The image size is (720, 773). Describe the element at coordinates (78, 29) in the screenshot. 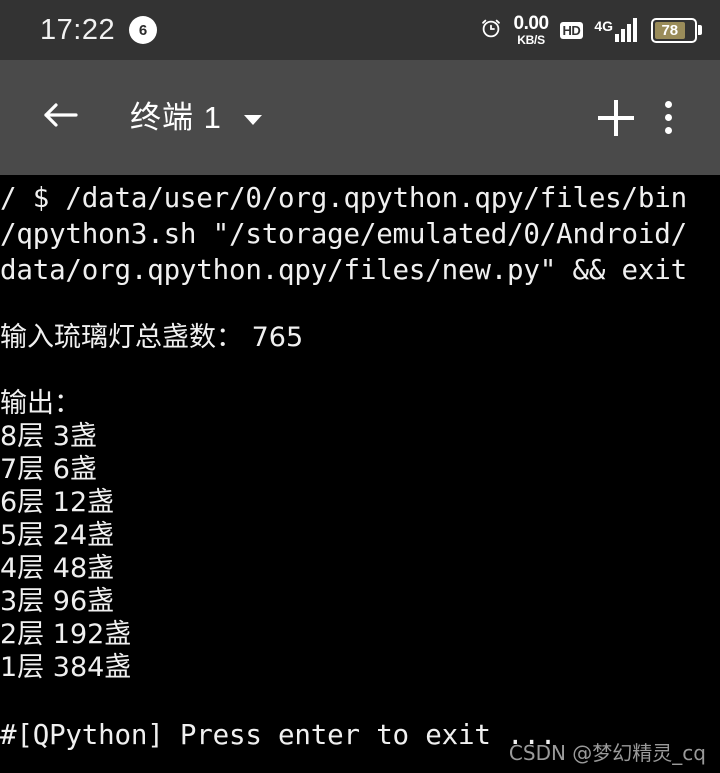

I see `status-clock: 17:22` at that location.